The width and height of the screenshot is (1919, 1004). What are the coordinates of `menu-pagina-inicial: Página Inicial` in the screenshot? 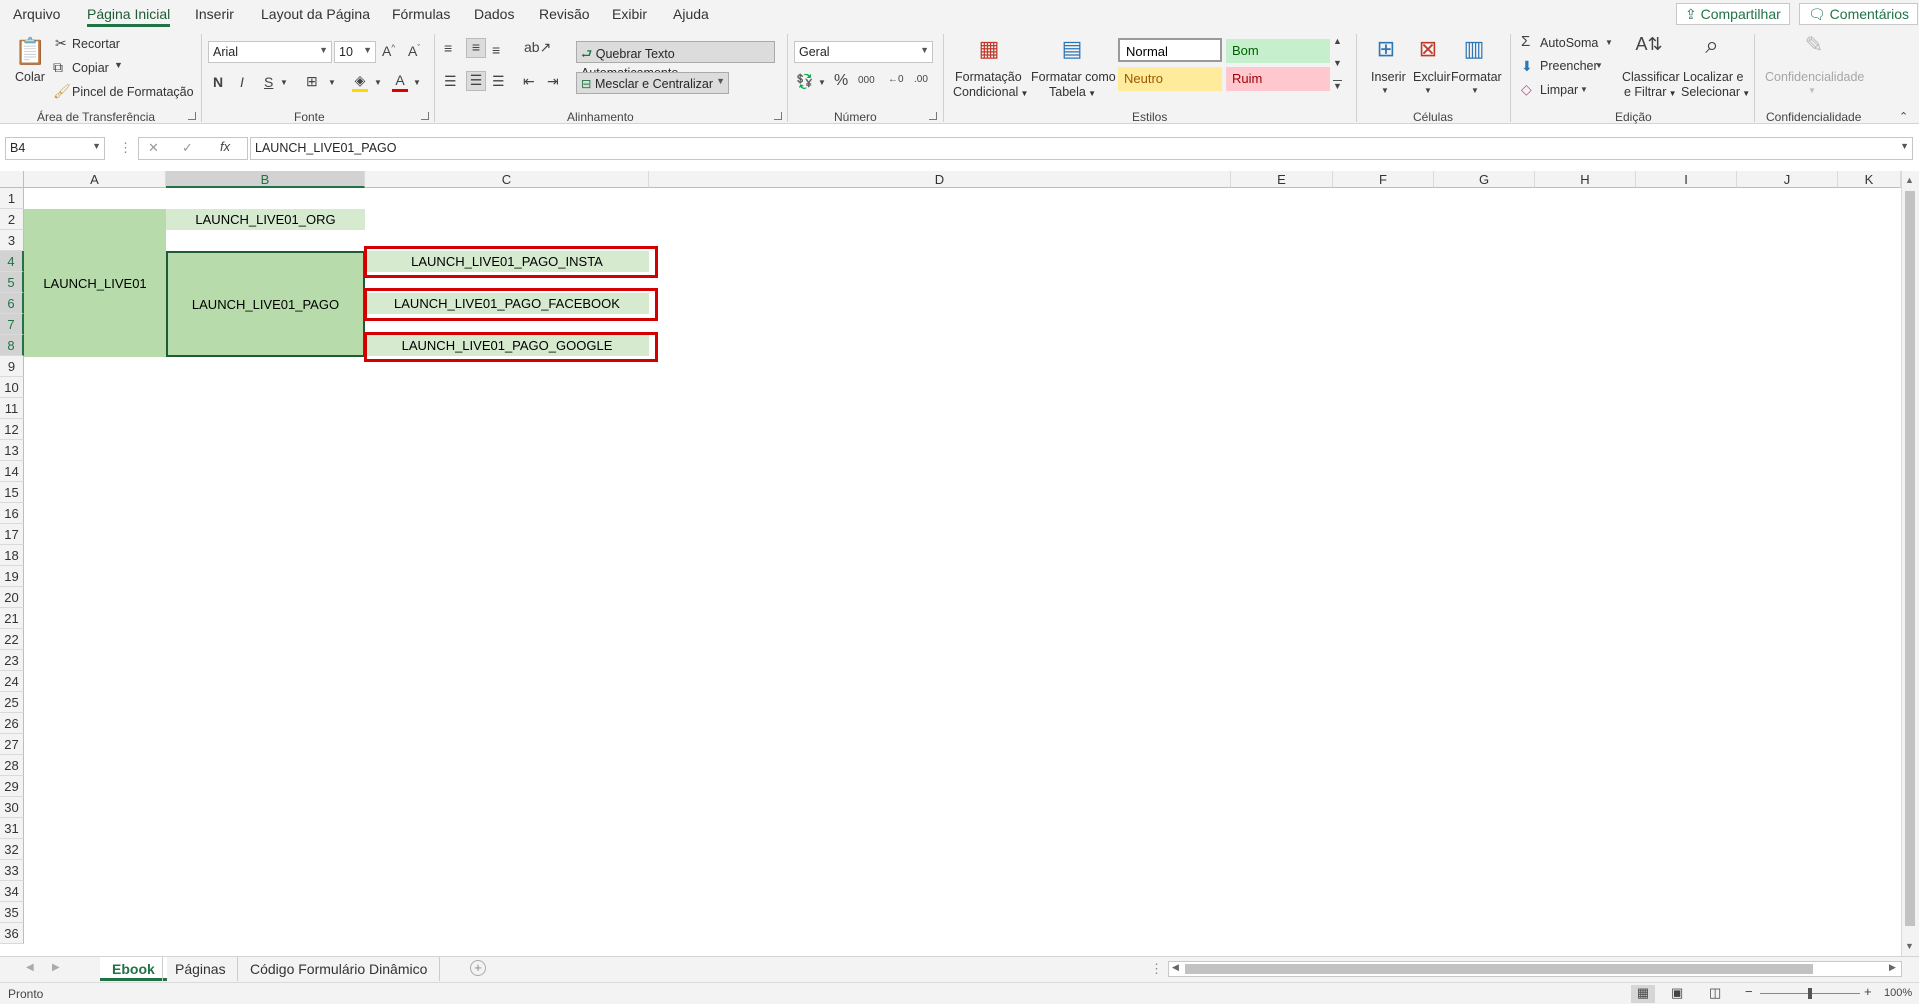 It's located at (129, 16).